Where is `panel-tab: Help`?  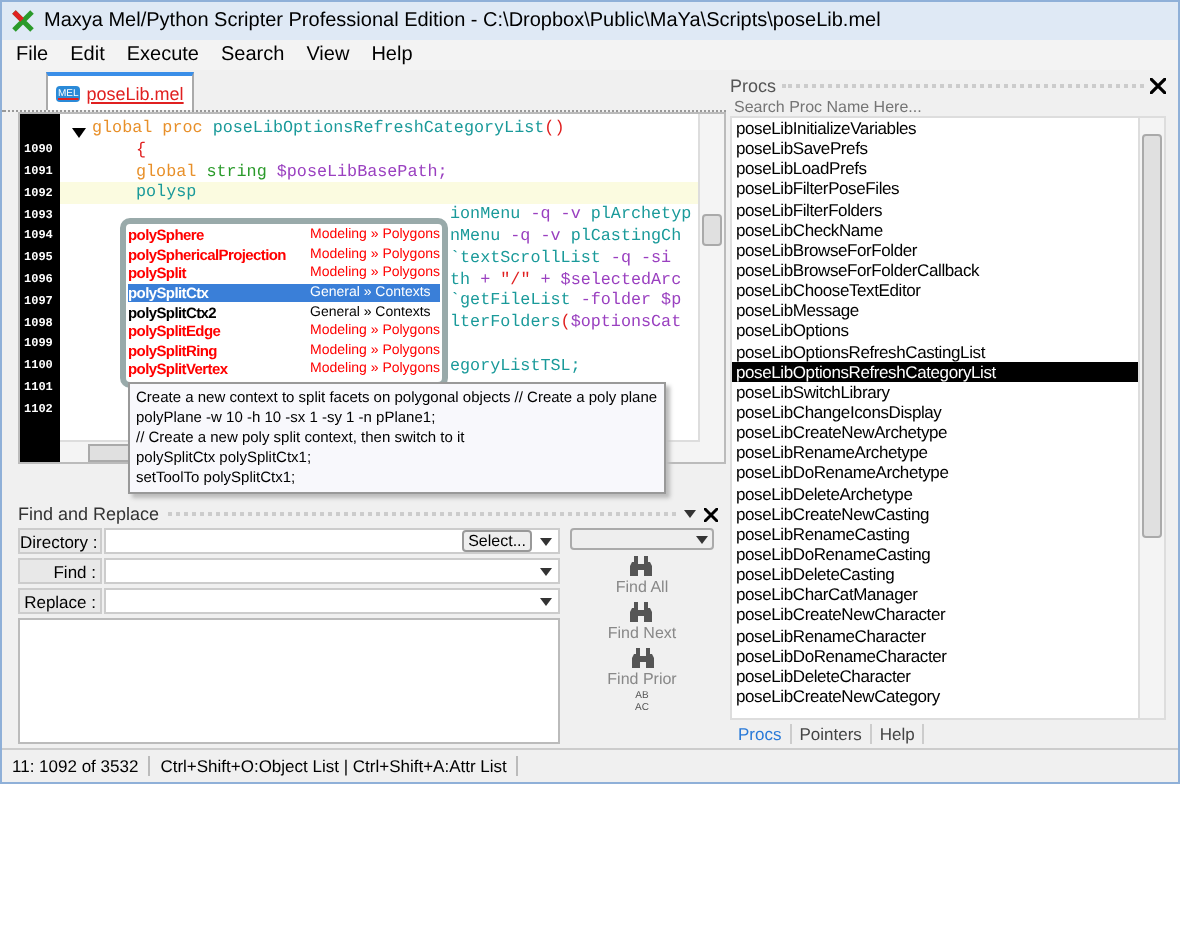
panel-tab: Help is located at coordinates (898, 734).